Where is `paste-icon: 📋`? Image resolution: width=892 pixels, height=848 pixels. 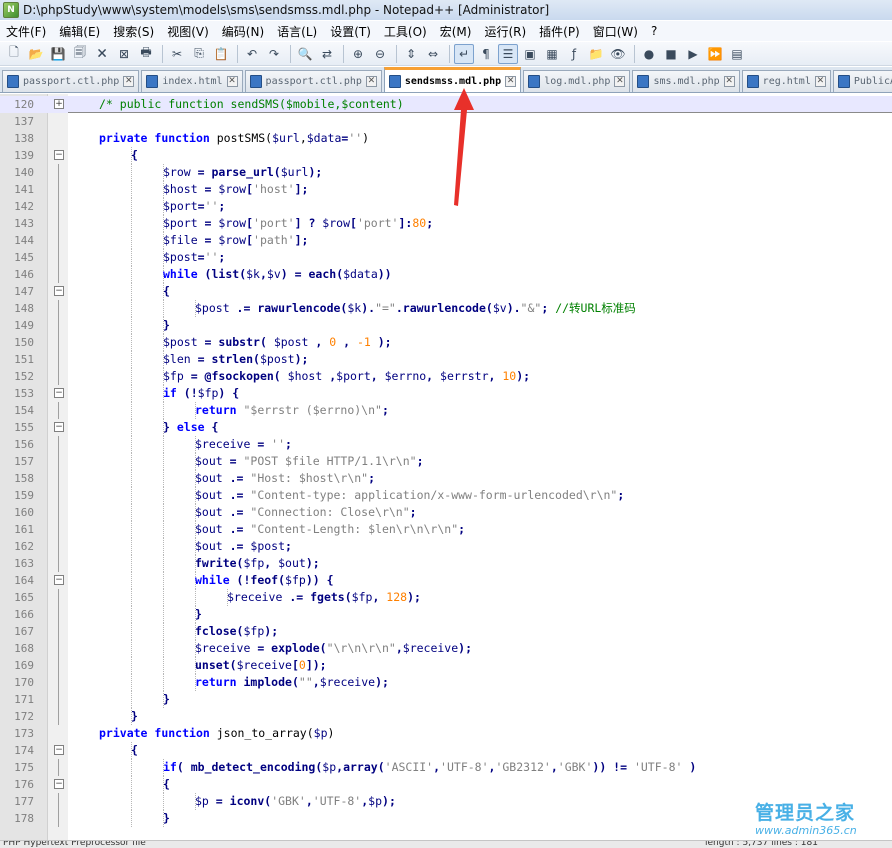 paste-icon: 📋 is located at coordinates (221, 54).